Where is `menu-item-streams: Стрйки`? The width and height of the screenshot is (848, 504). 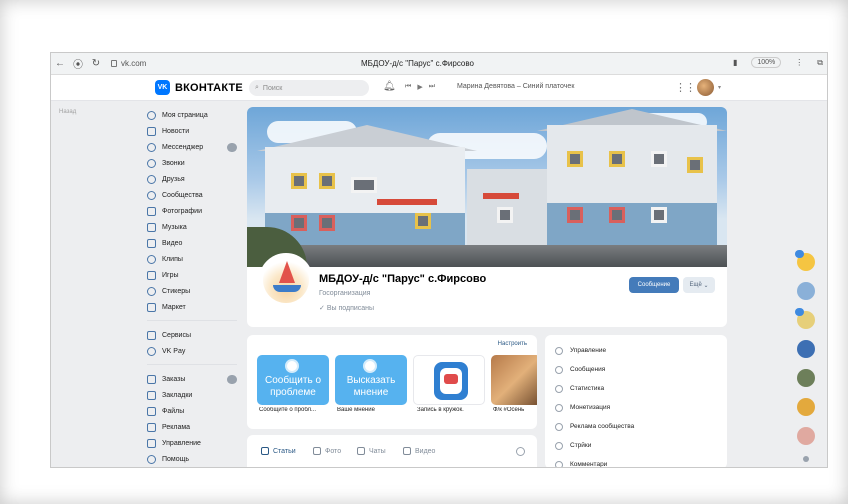
menu-item-streams: Стрйки is located at coordinates (636, 445).